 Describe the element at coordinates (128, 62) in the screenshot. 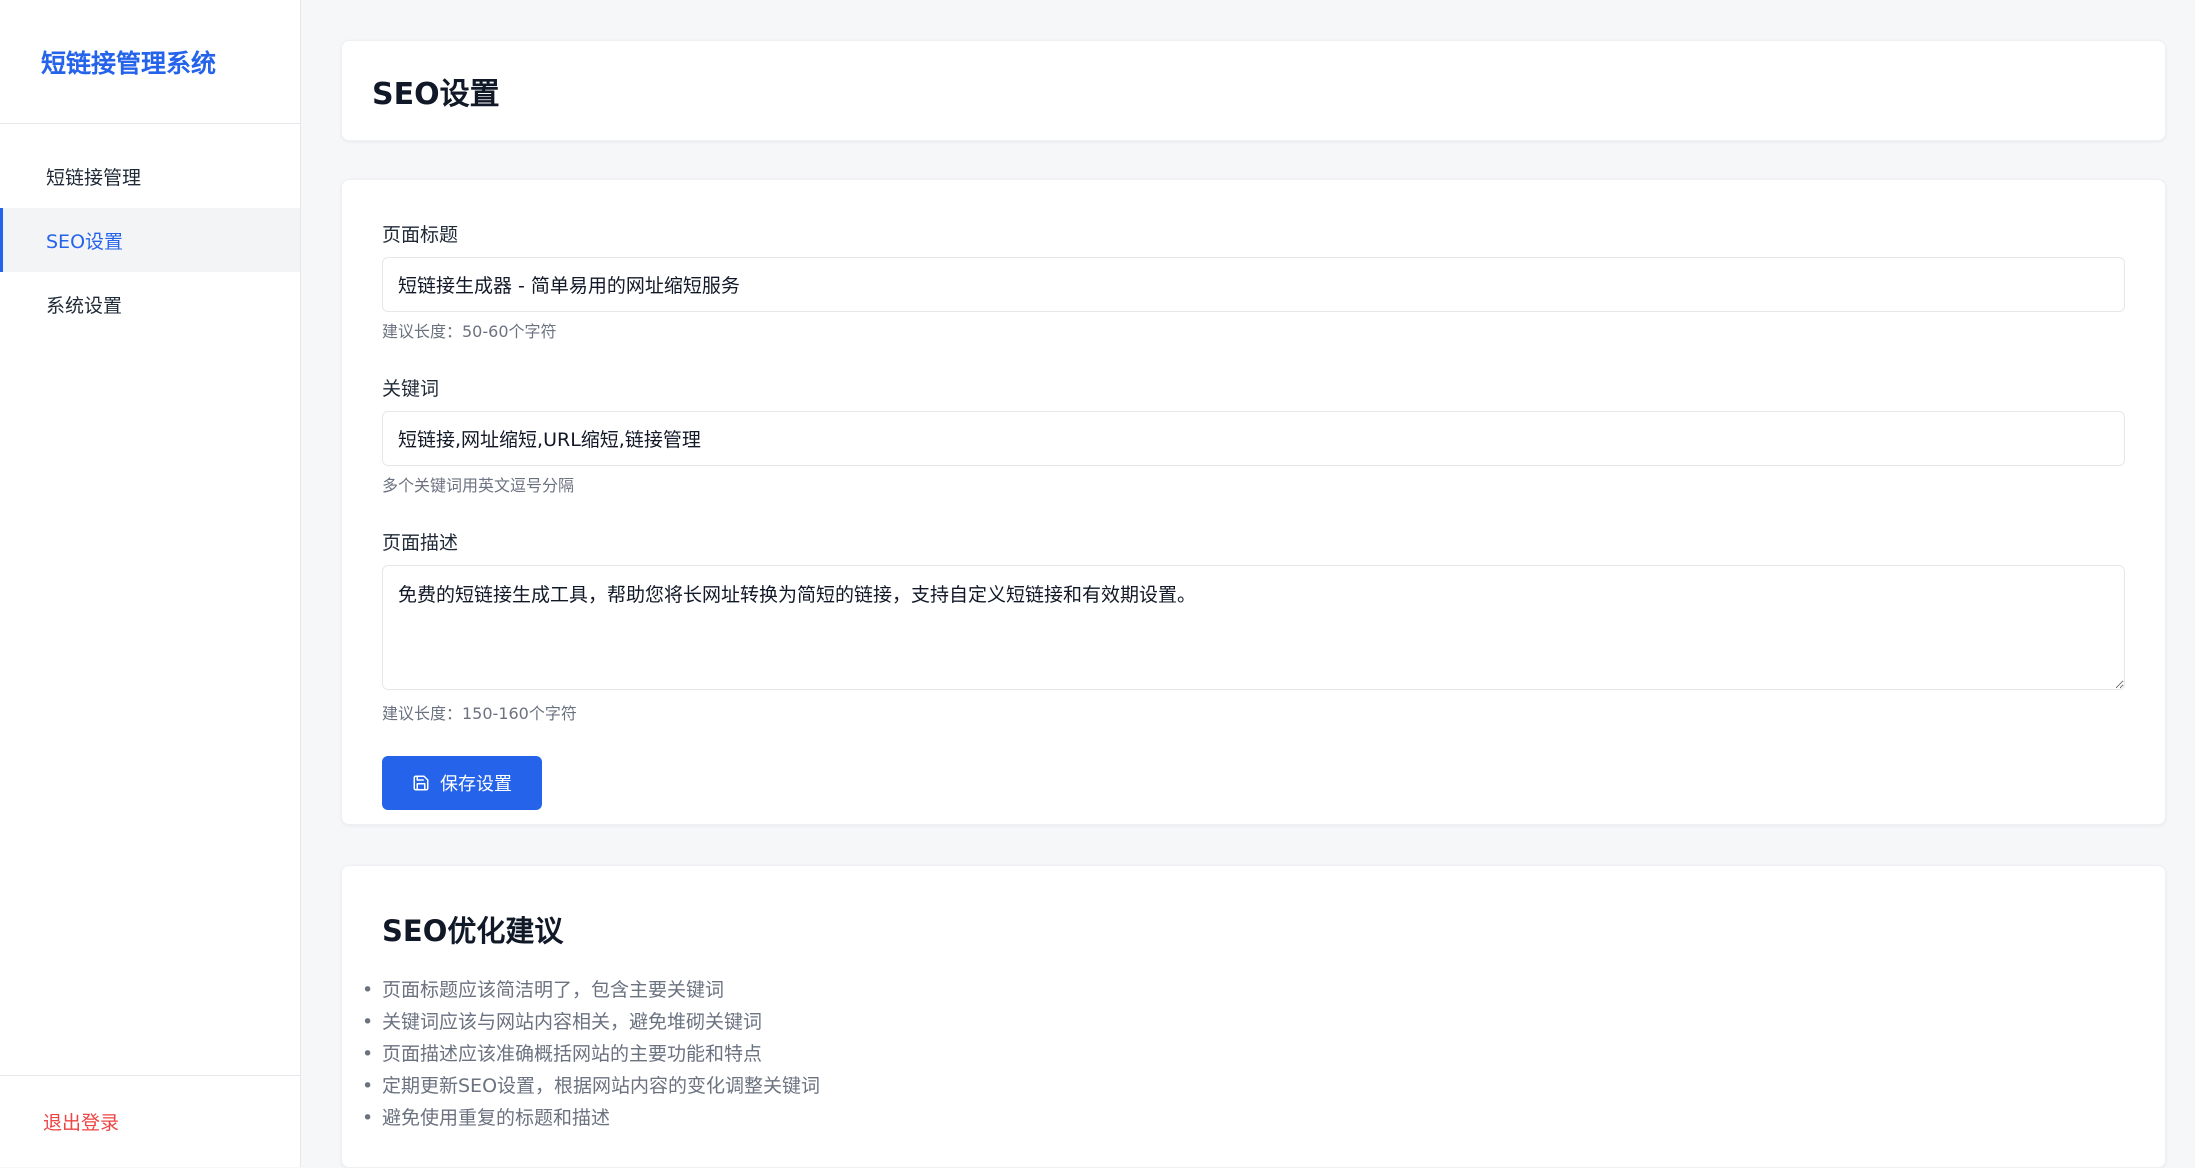

I see `brand-title: 短链接管理系统` at that location.